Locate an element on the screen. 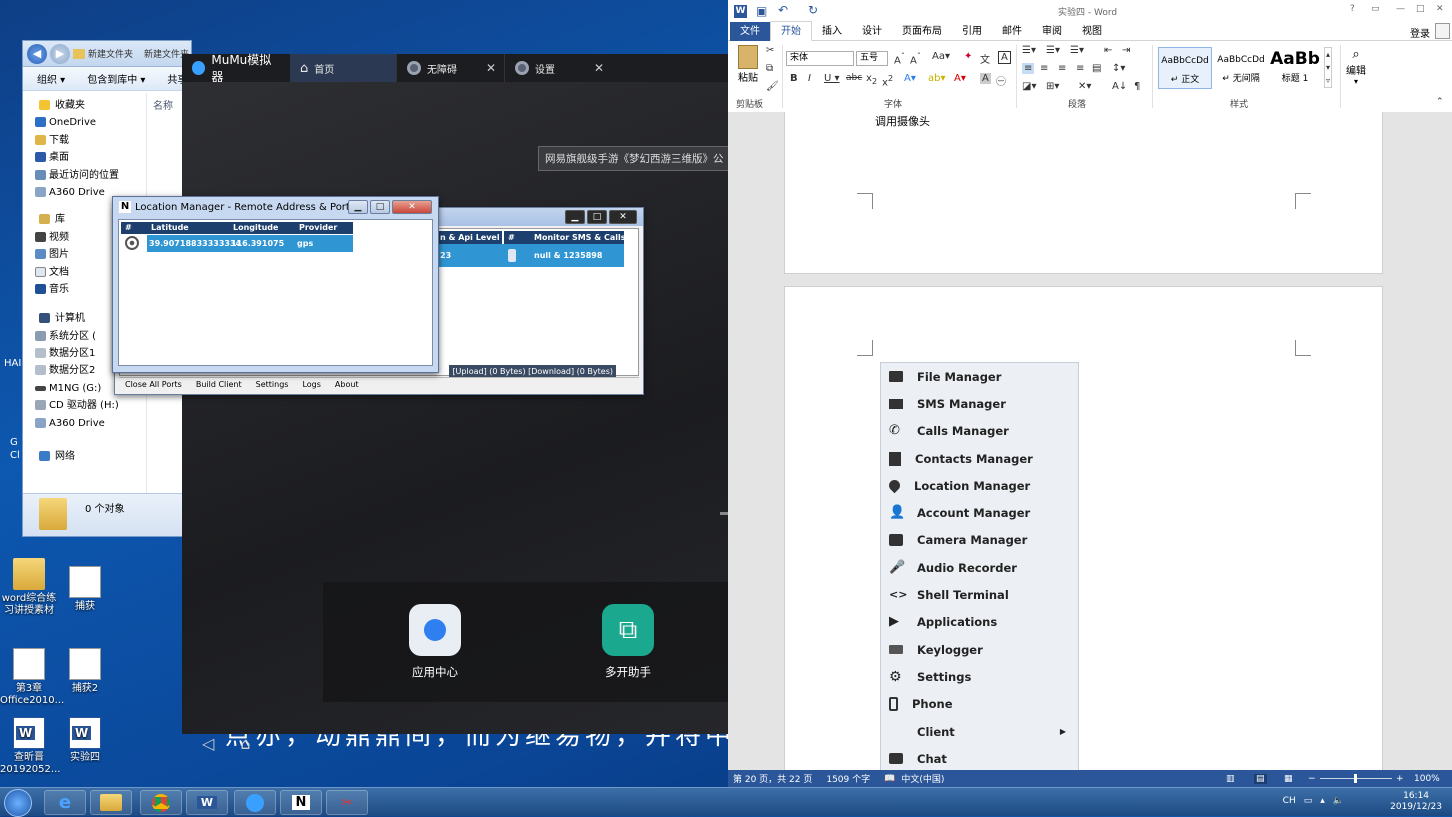 Image resolution: width=1452 pixels, height=817 pixels. nav-item-onedrive: OneDrive is located at coordinates (84, 122).